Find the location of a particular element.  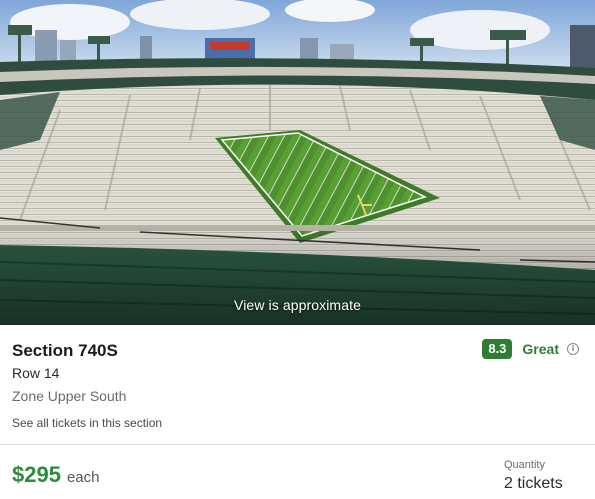

deal-rating: 8.3 Great i is located at coordinates (530, 349).